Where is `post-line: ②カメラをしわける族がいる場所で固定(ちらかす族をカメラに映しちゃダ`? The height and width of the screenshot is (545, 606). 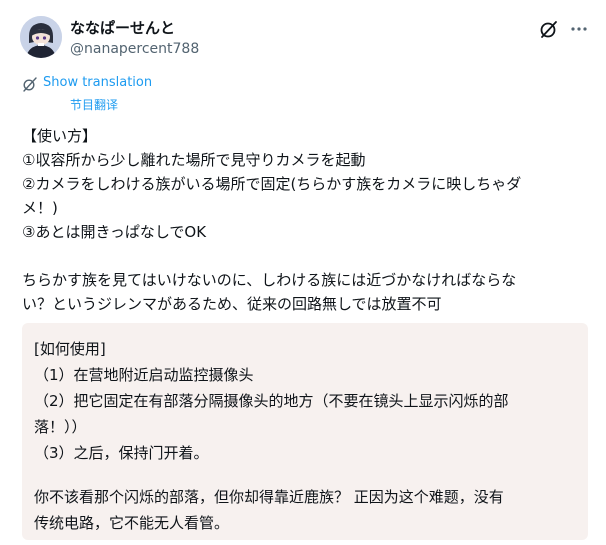
post-line: ②カメラをしわける族がいる場所で固定(ちらかす族をカメラに映しちゃダ is located at coordinates (272, 184).